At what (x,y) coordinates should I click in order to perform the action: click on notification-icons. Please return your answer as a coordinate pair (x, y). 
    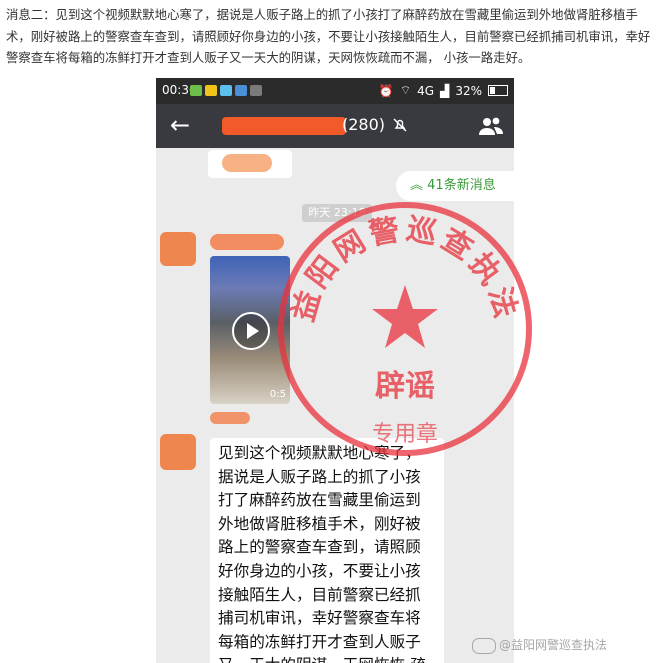
    Looking at the image, I should click on (226, 91).